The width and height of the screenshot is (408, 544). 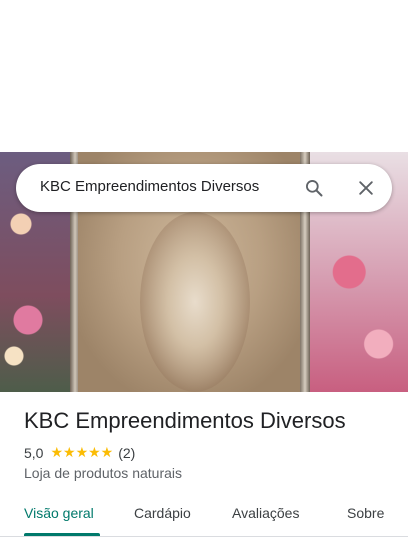 I want to click on tabs-divider, so click(x=204, y=536).